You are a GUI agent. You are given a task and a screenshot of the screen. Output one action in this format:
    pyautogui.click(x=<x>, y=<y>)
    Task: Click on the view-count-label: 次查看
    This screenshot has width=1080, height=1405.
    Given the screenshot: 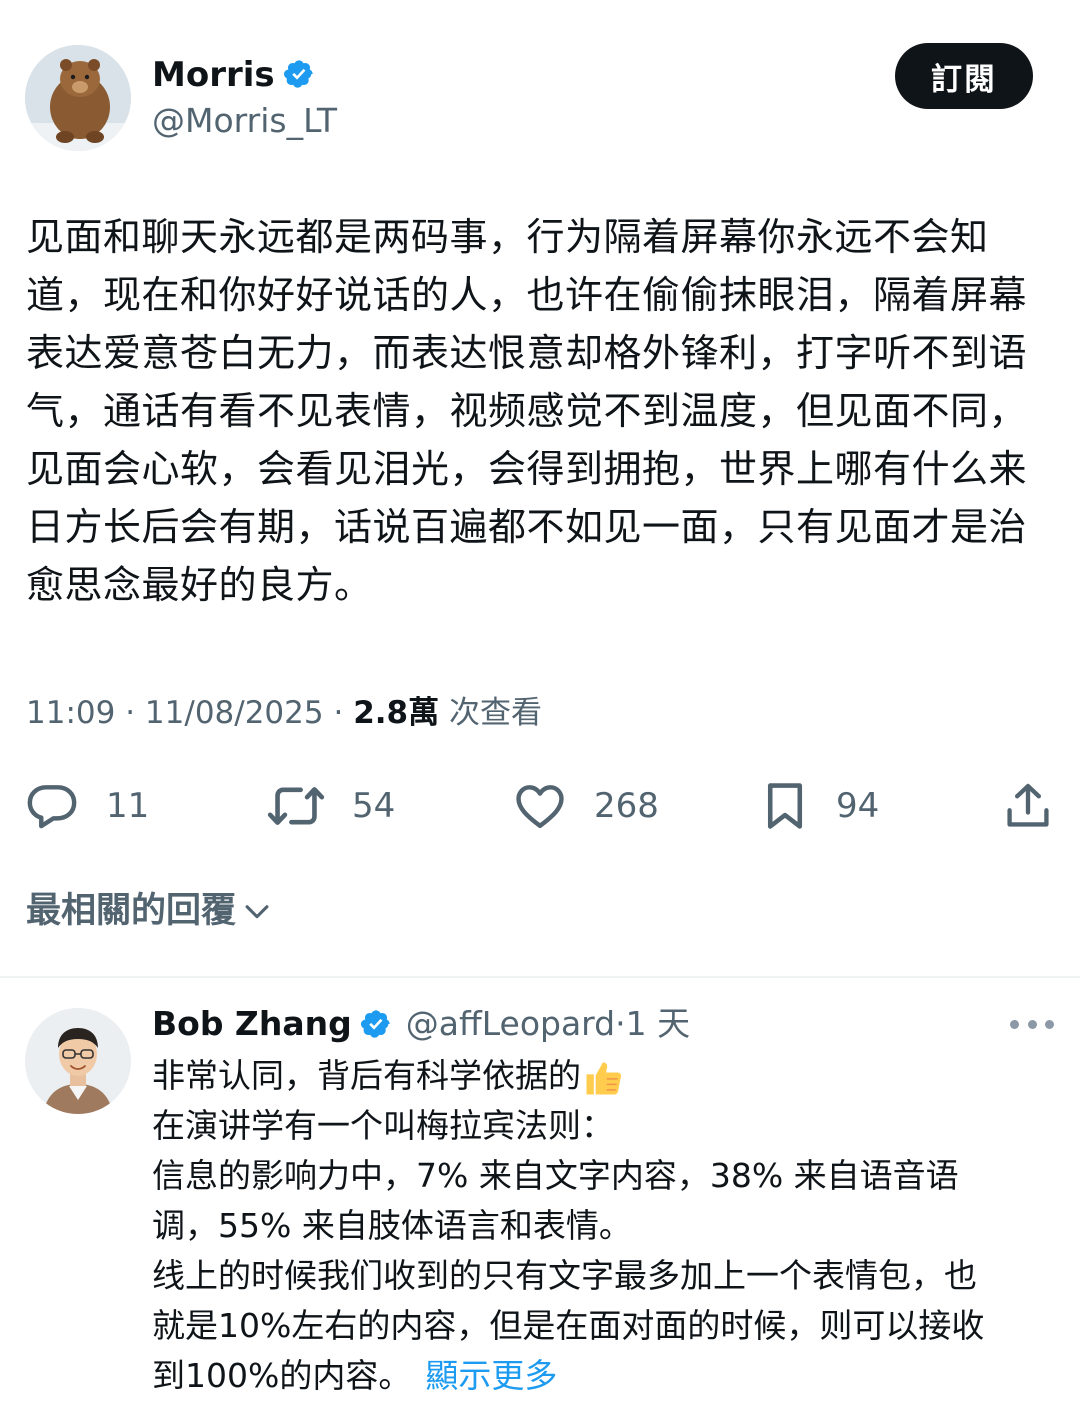 What is the action you would take?
    pyautogui.click(x=495, y=713)
    